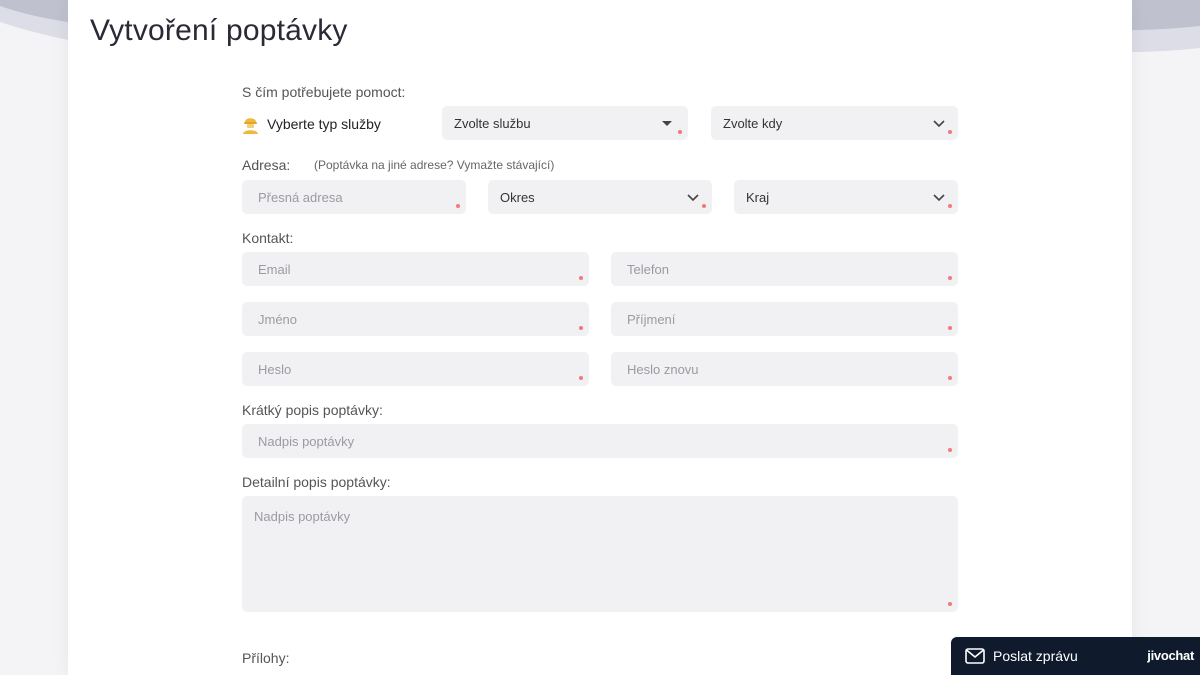  What do you see at coordinates (600, 197) in the screenshot?
I see `district-select: Okres` at bounding box center [600, 197].